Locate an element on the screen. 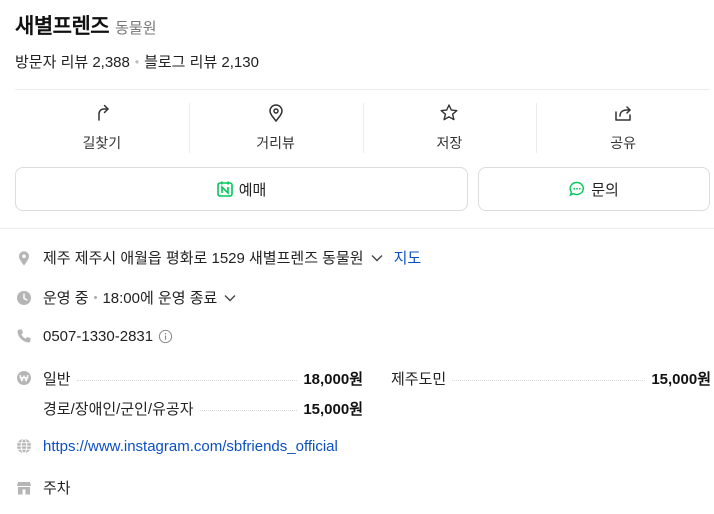 This screenshot has height=514, width=714. naver-booking-icon is located at coordinates (224, 189).